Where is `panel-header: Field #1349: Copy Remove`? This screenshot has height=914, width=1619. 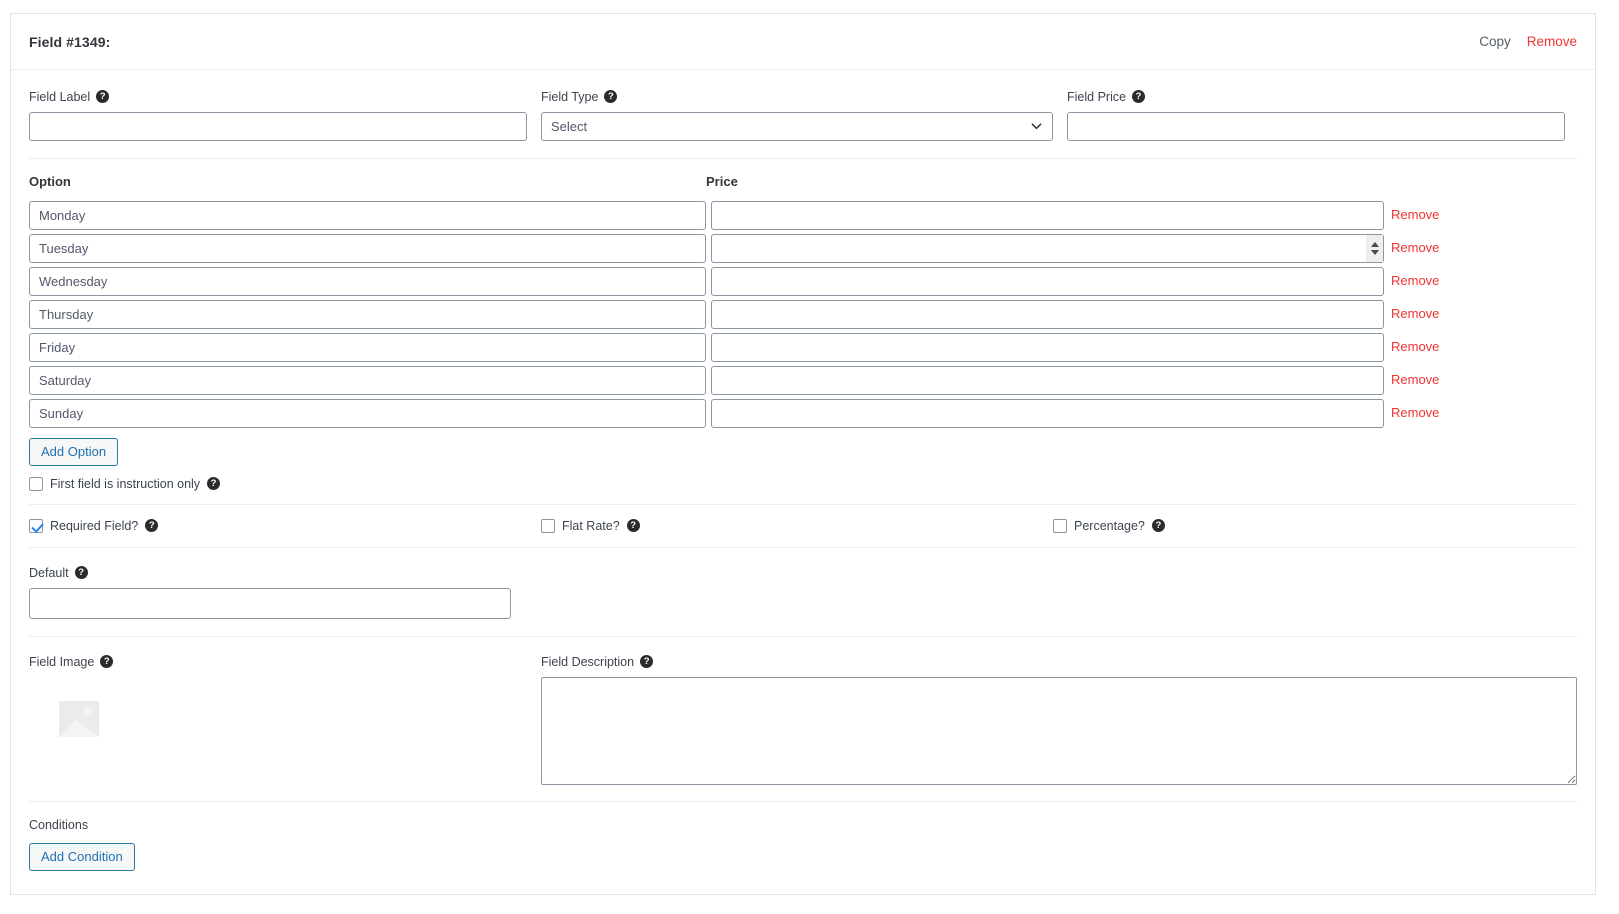
panel-header: Field #1349: Copy Remove is located at coordinates (803, 42).